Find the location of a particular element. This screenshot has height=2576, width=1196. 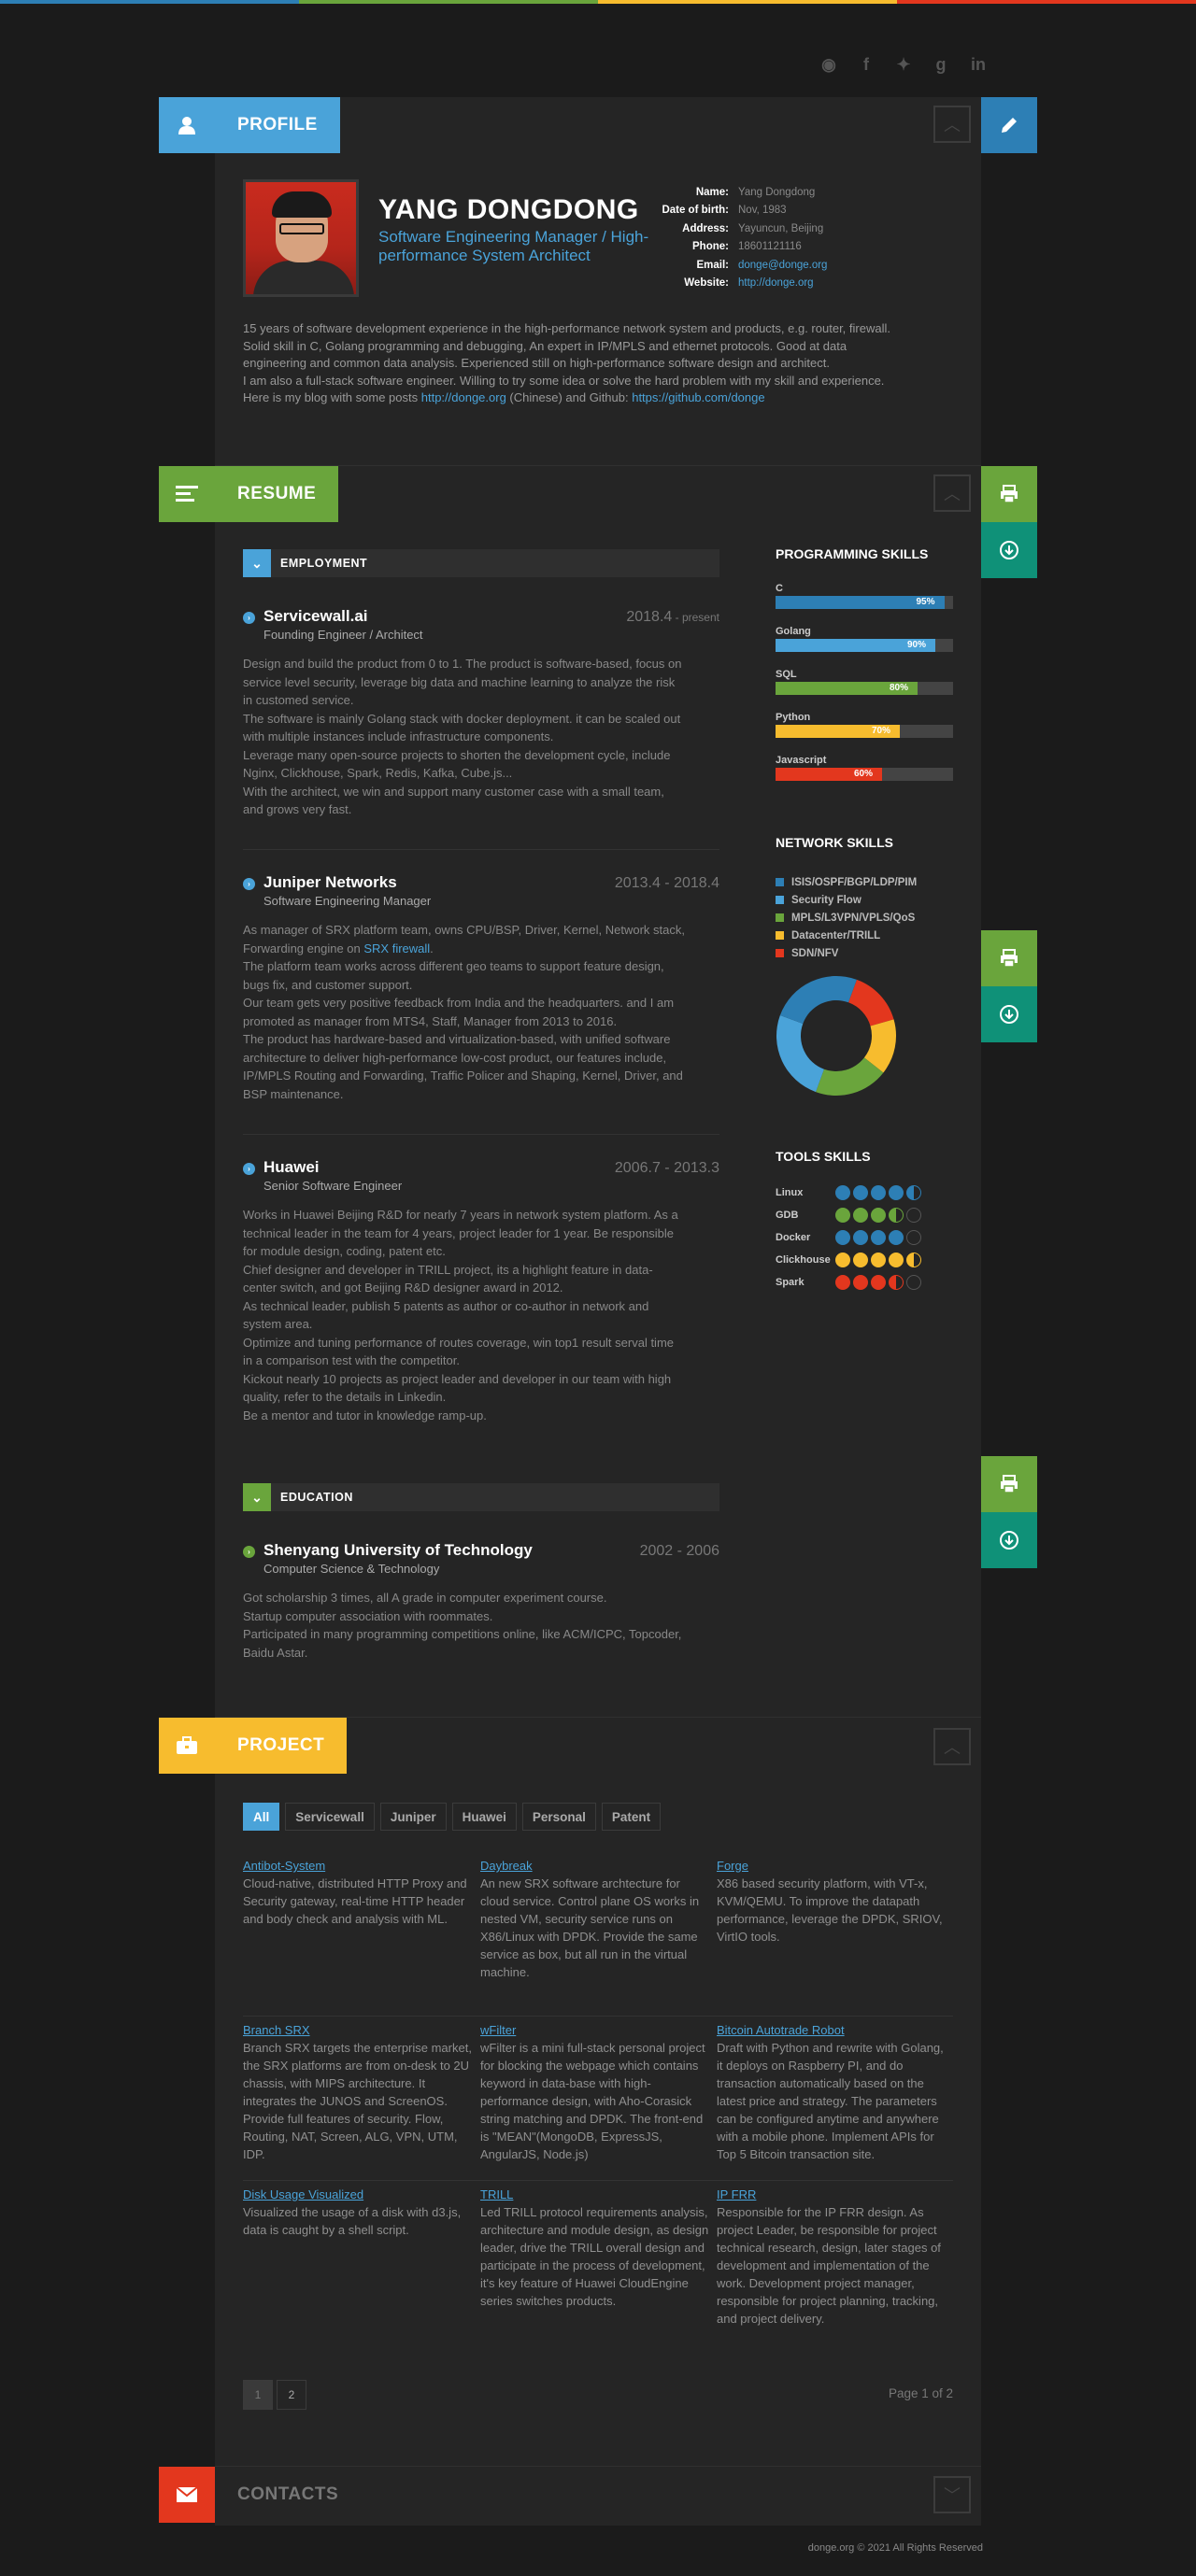

email-link: donge@donge.org is located at coordinates (782, 265).